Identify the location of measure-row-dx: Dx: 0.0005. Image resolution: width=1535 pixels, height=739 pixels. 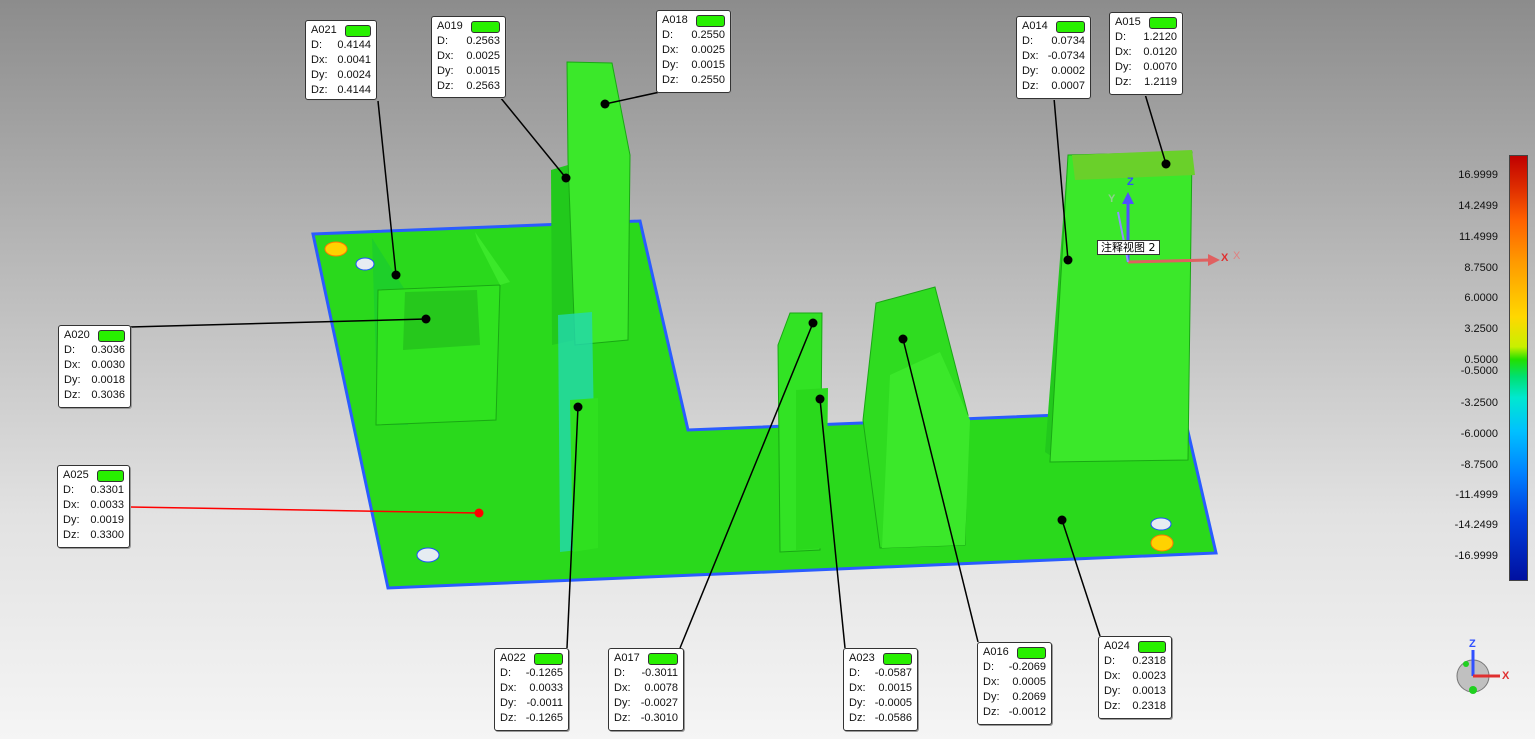
(1014, 682).